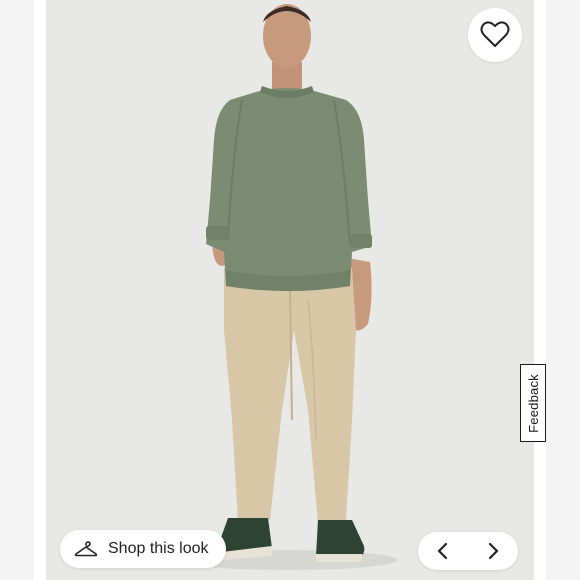 This screenshot has width=580, height=580. Describe the element at coordinates (468, 551) in the screenshot. I see `carousel-nav` at that location.